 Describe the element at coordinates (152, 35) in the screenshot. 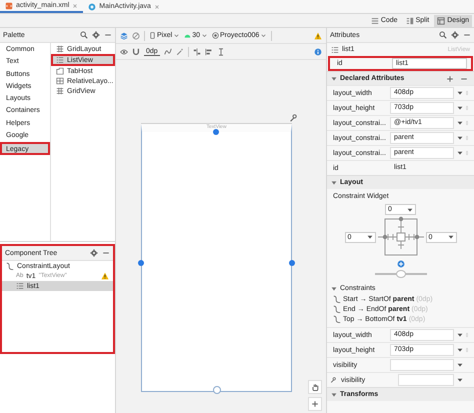

I see `phone-icon` at that location.